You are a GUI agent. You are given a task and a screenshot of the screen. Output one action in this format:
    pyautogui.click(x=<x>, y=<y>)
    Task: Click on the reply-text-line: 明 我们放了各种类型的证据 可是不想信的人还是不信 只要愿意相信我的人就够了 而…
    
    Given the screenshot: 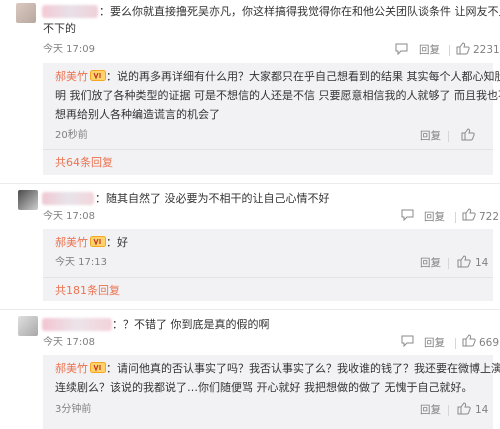 What is the action you would take?
    pyautogui.click(x=277, y=95)
    